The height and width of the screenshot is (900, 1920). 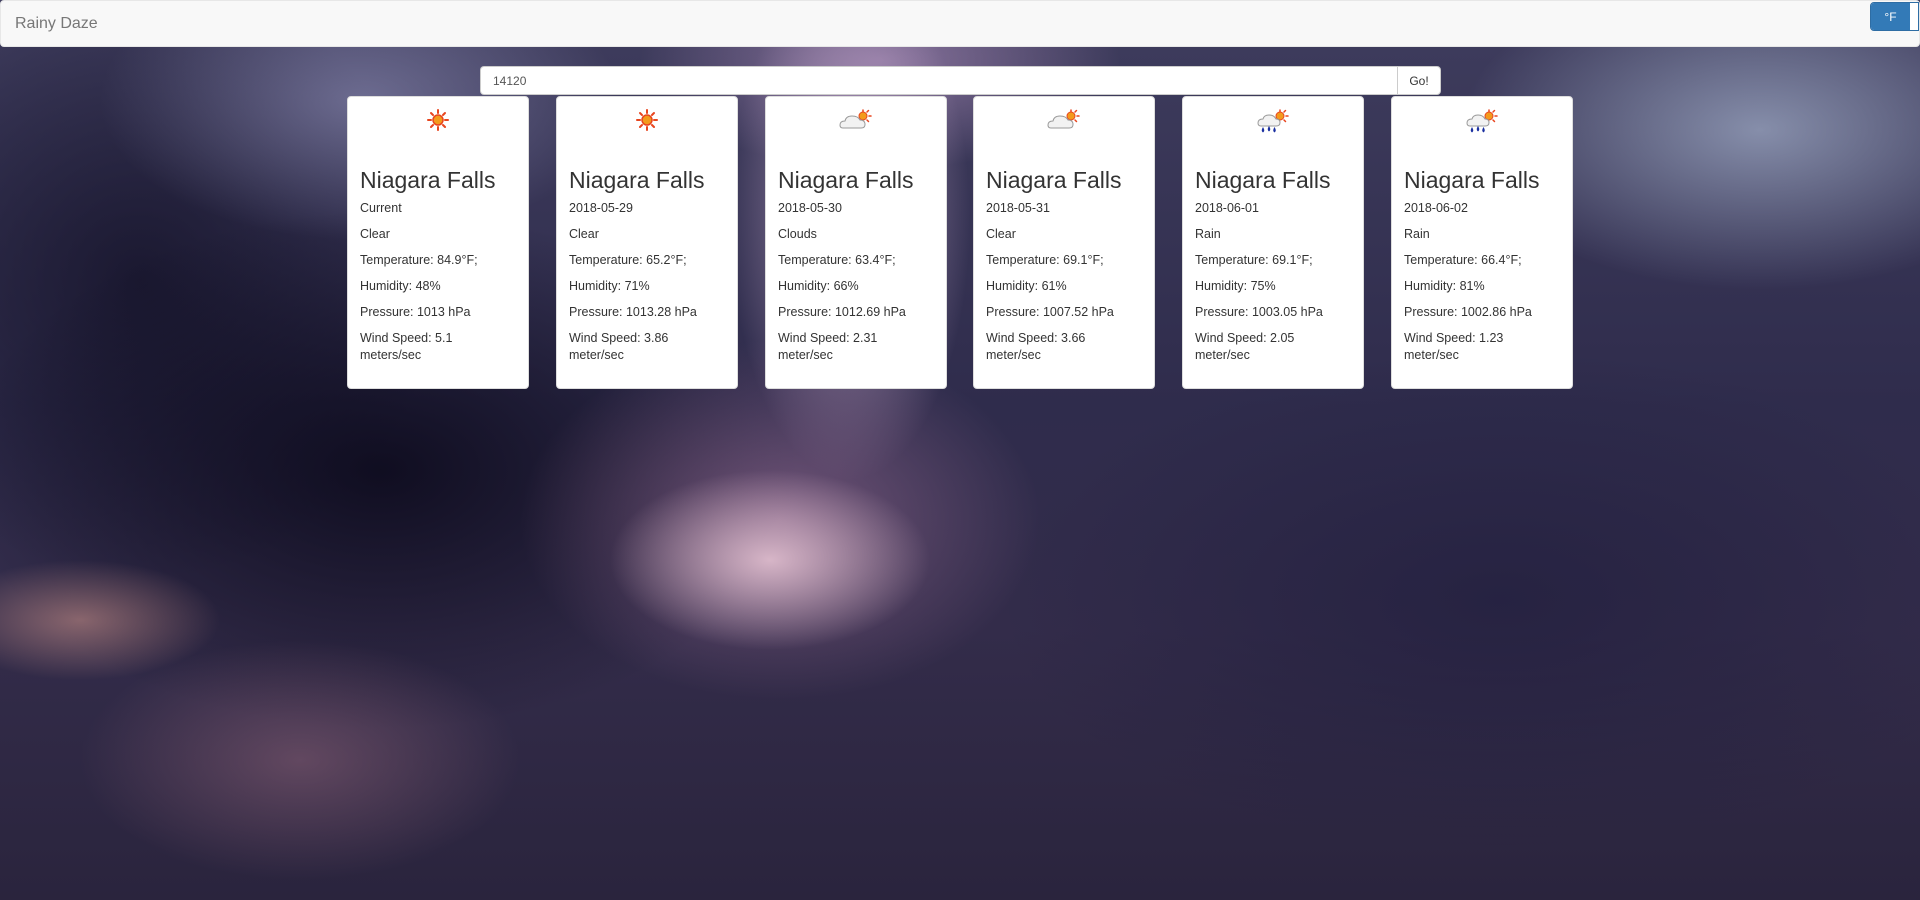 What do you see at coordinates (1444, 286) in the screenshot?
I see `card-humidity: Humidity: 81%` at bounding box center [1444, 286].